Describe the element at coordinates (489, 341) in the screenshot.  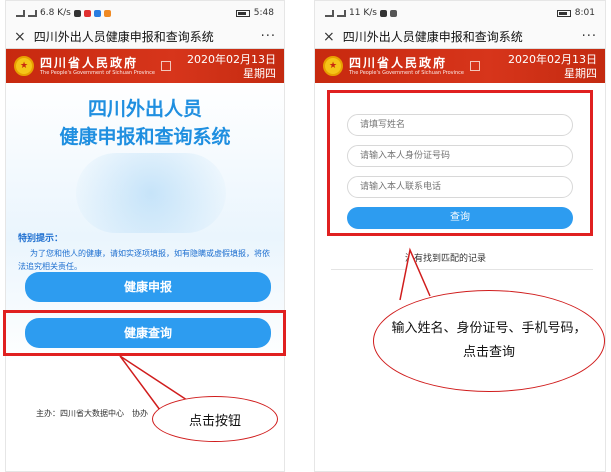
I see `callout-enter-info: 输入姓名、身份证号、手机号码，点击查询` at that location.